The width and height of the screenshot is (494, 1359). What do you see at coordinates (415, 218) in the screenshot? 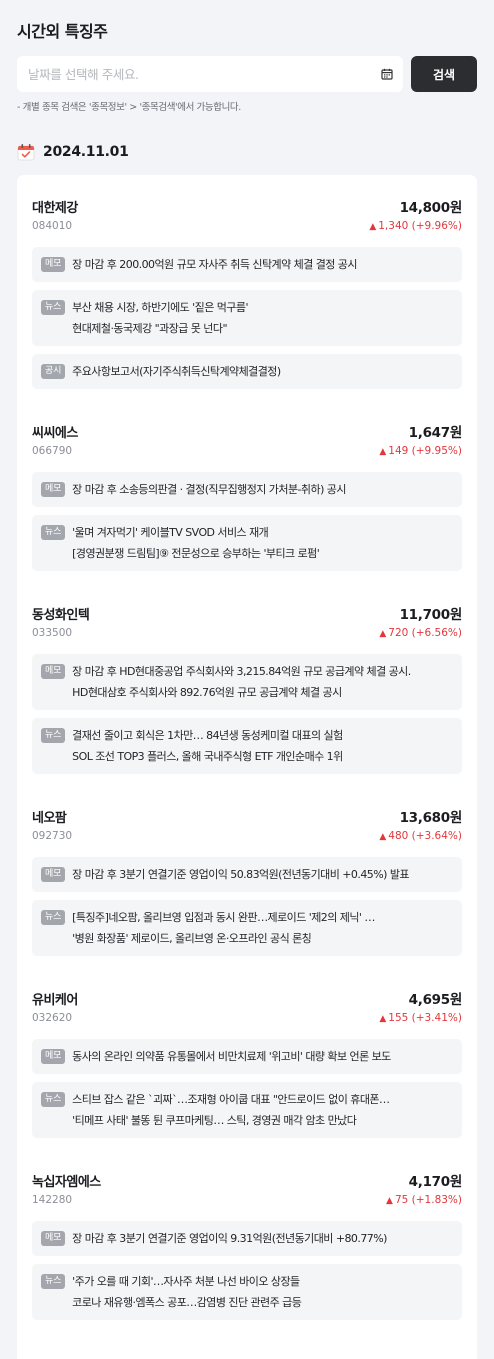
I see `stock-quote: 14,800원 ▲ 1,340 (+9.96%)` at bounding box center [415, 218].